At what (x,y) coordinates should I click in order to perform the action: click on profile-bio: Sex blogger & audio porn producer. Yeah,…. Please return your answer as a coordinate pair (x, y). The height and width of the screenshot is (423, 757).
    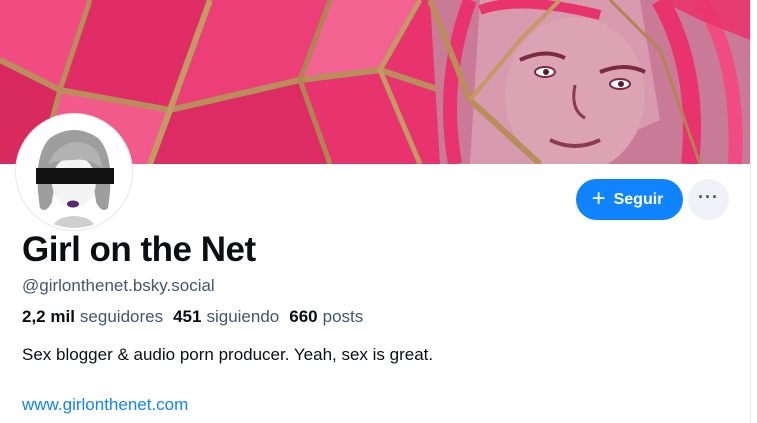
    Looking at the image, I should click on (228, 354).